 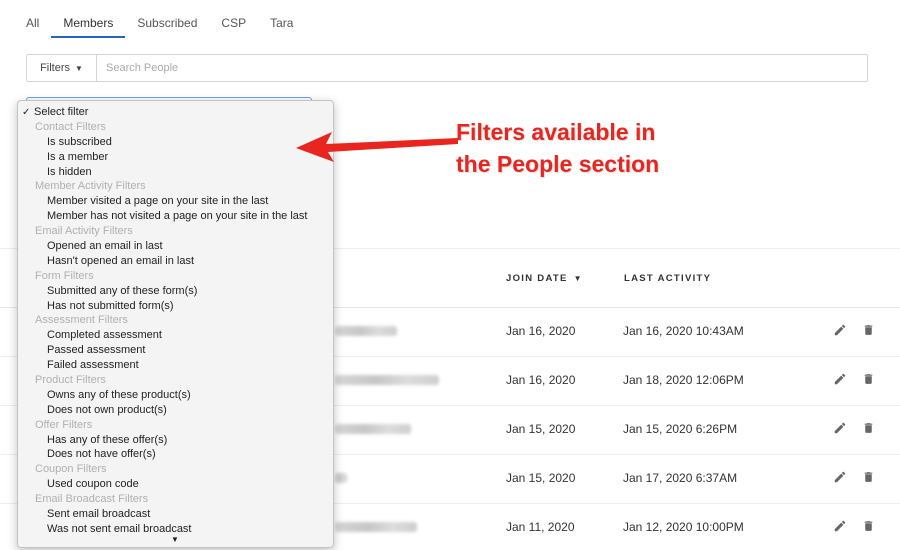 What do you see at coordinates (680, 478) in the screenshot?
I see `last-activity: Jan 17, 2020 6:37AM` at bounding box center [680, 478].